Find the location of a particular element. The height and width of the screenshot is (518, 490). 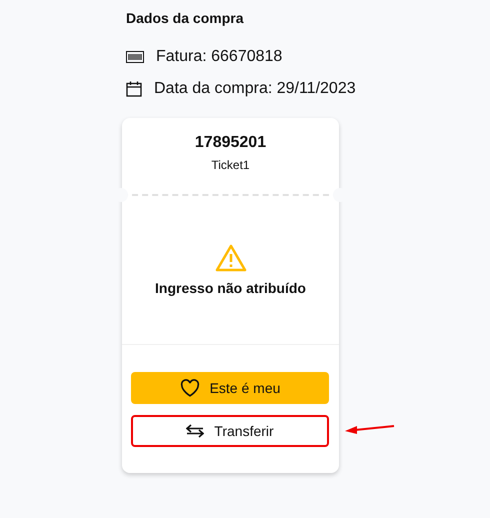

detail-text: Data da compra: 29/11/2023 is located at coordinates (255, 89).